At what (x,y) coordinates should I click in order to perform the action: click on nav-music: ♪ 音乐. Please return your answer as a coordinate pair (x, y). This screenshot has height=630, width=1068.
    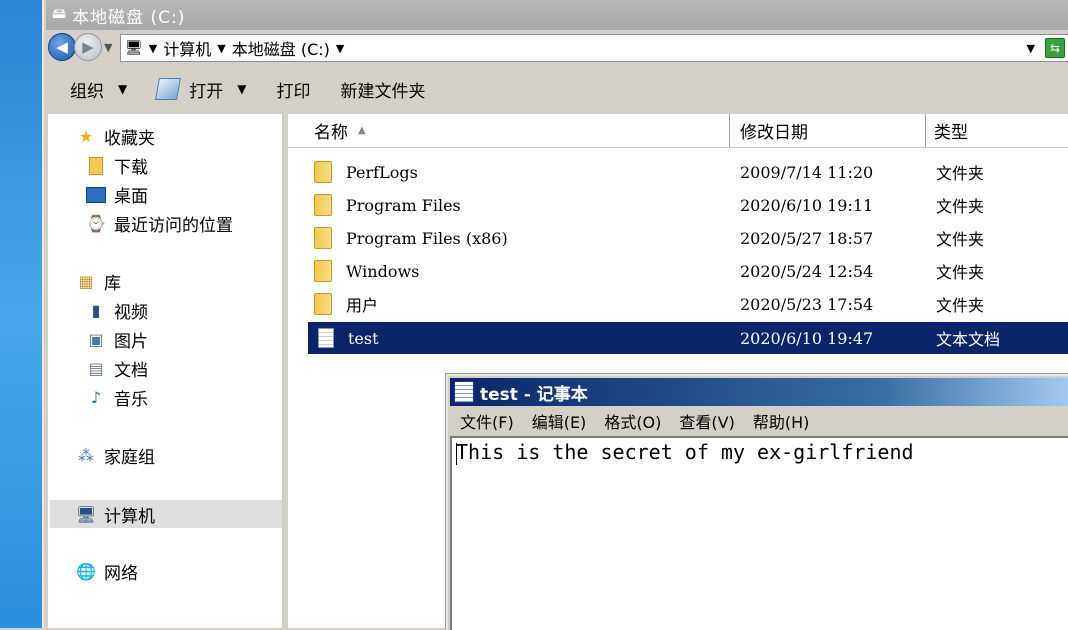
    Looking at the image, I should click on (117, 397).